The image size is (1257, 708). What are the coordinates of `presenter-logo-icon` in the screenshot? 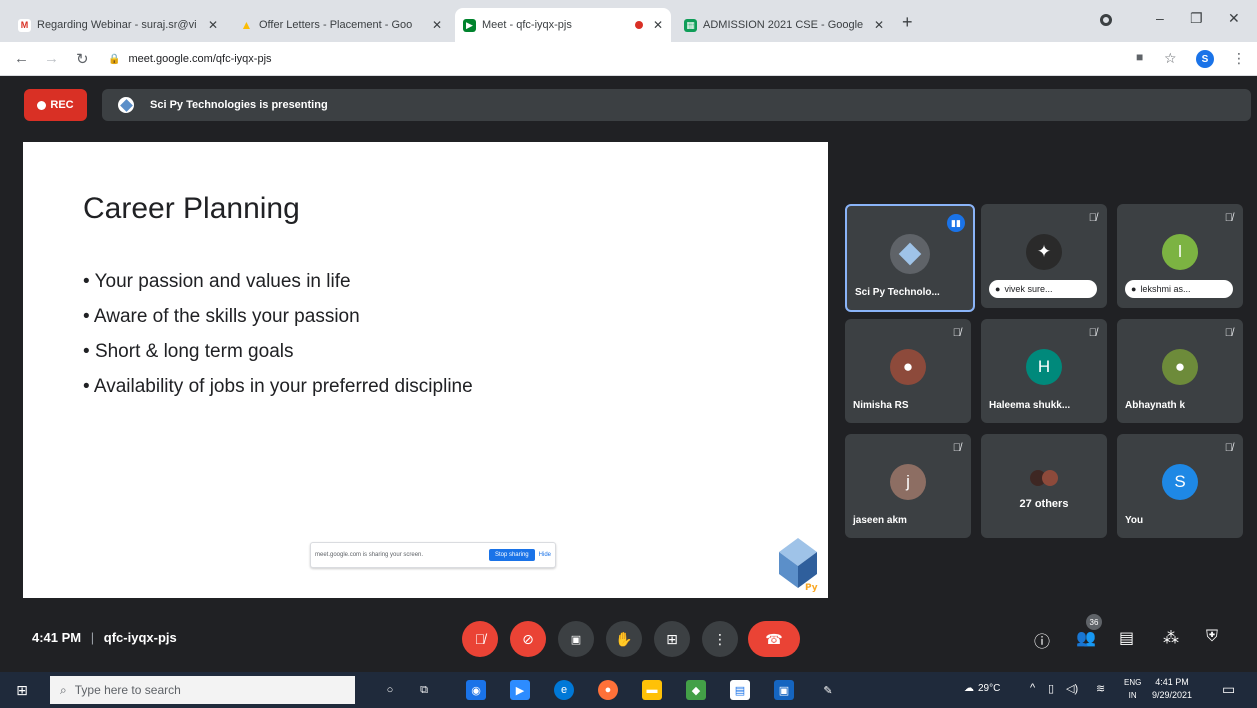 It's located at (126, 105).